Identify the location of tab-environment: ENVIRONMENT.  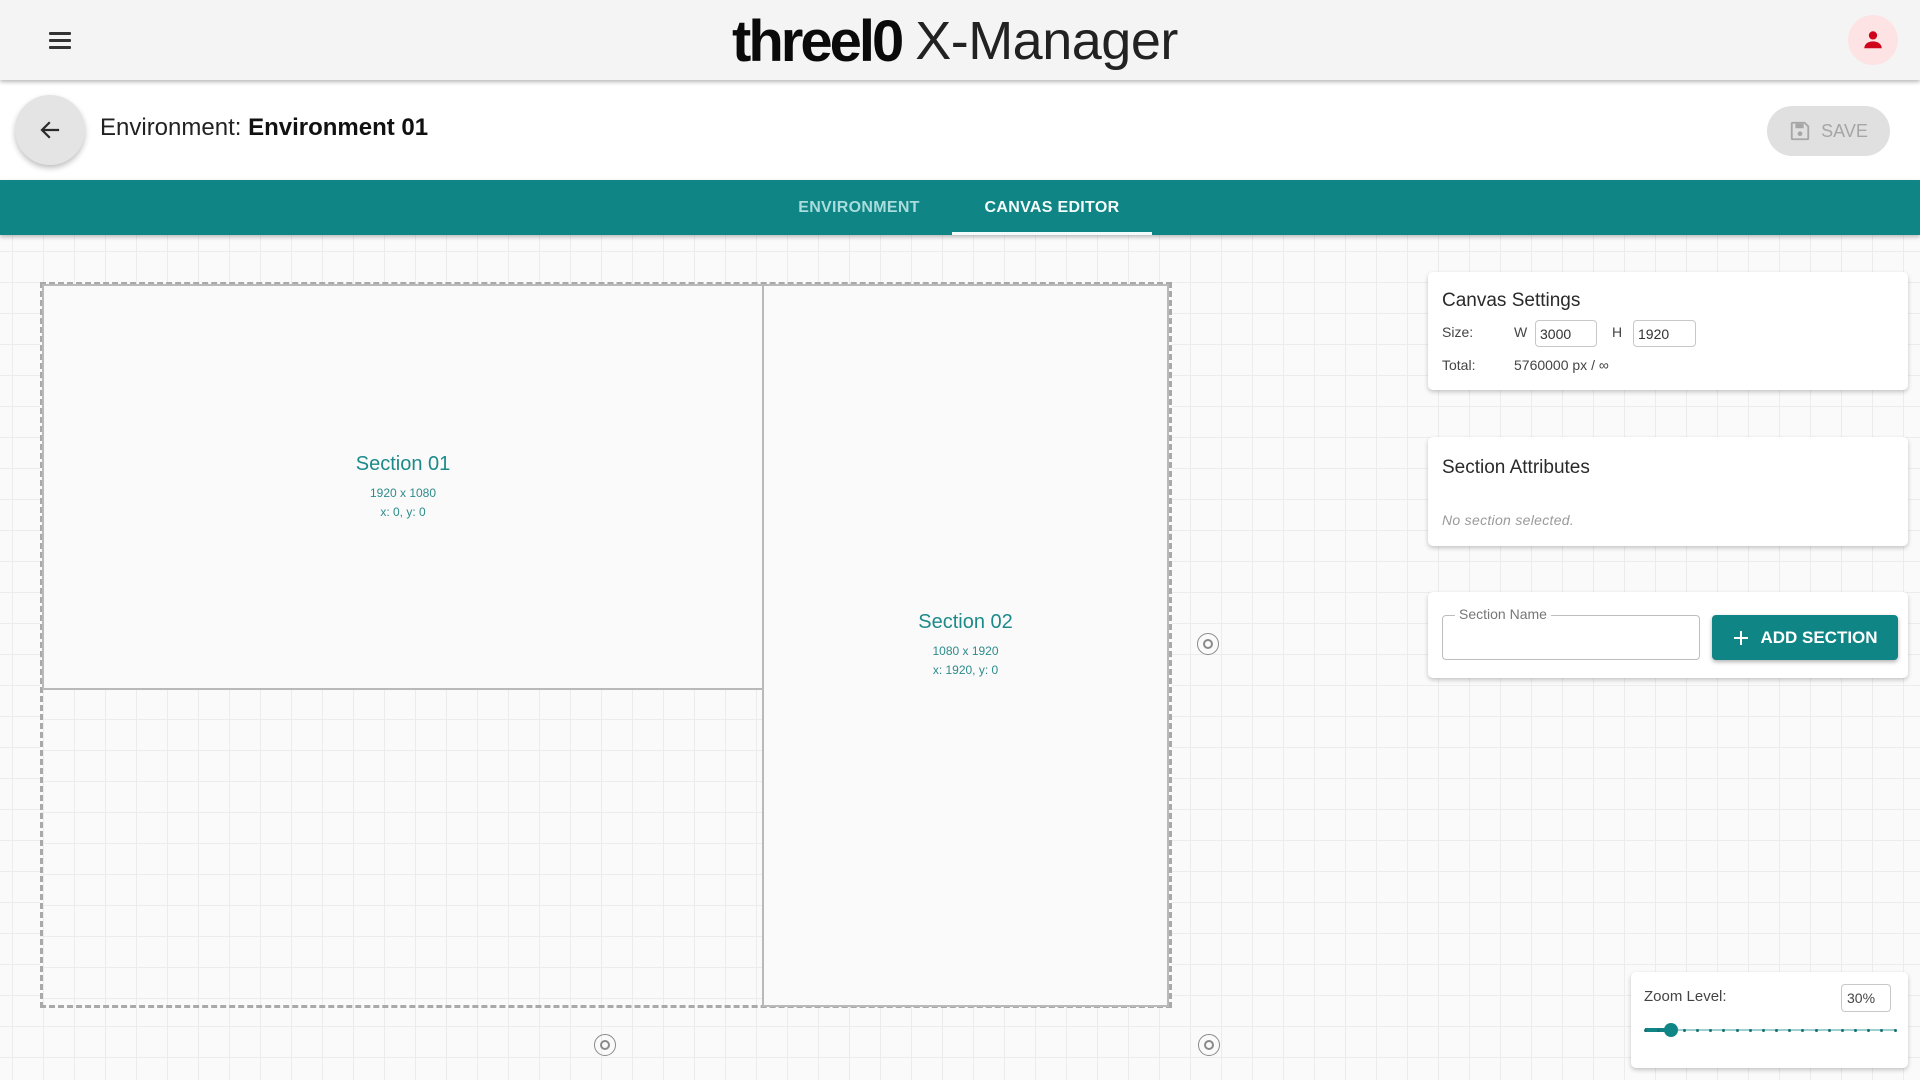
(859, 207).